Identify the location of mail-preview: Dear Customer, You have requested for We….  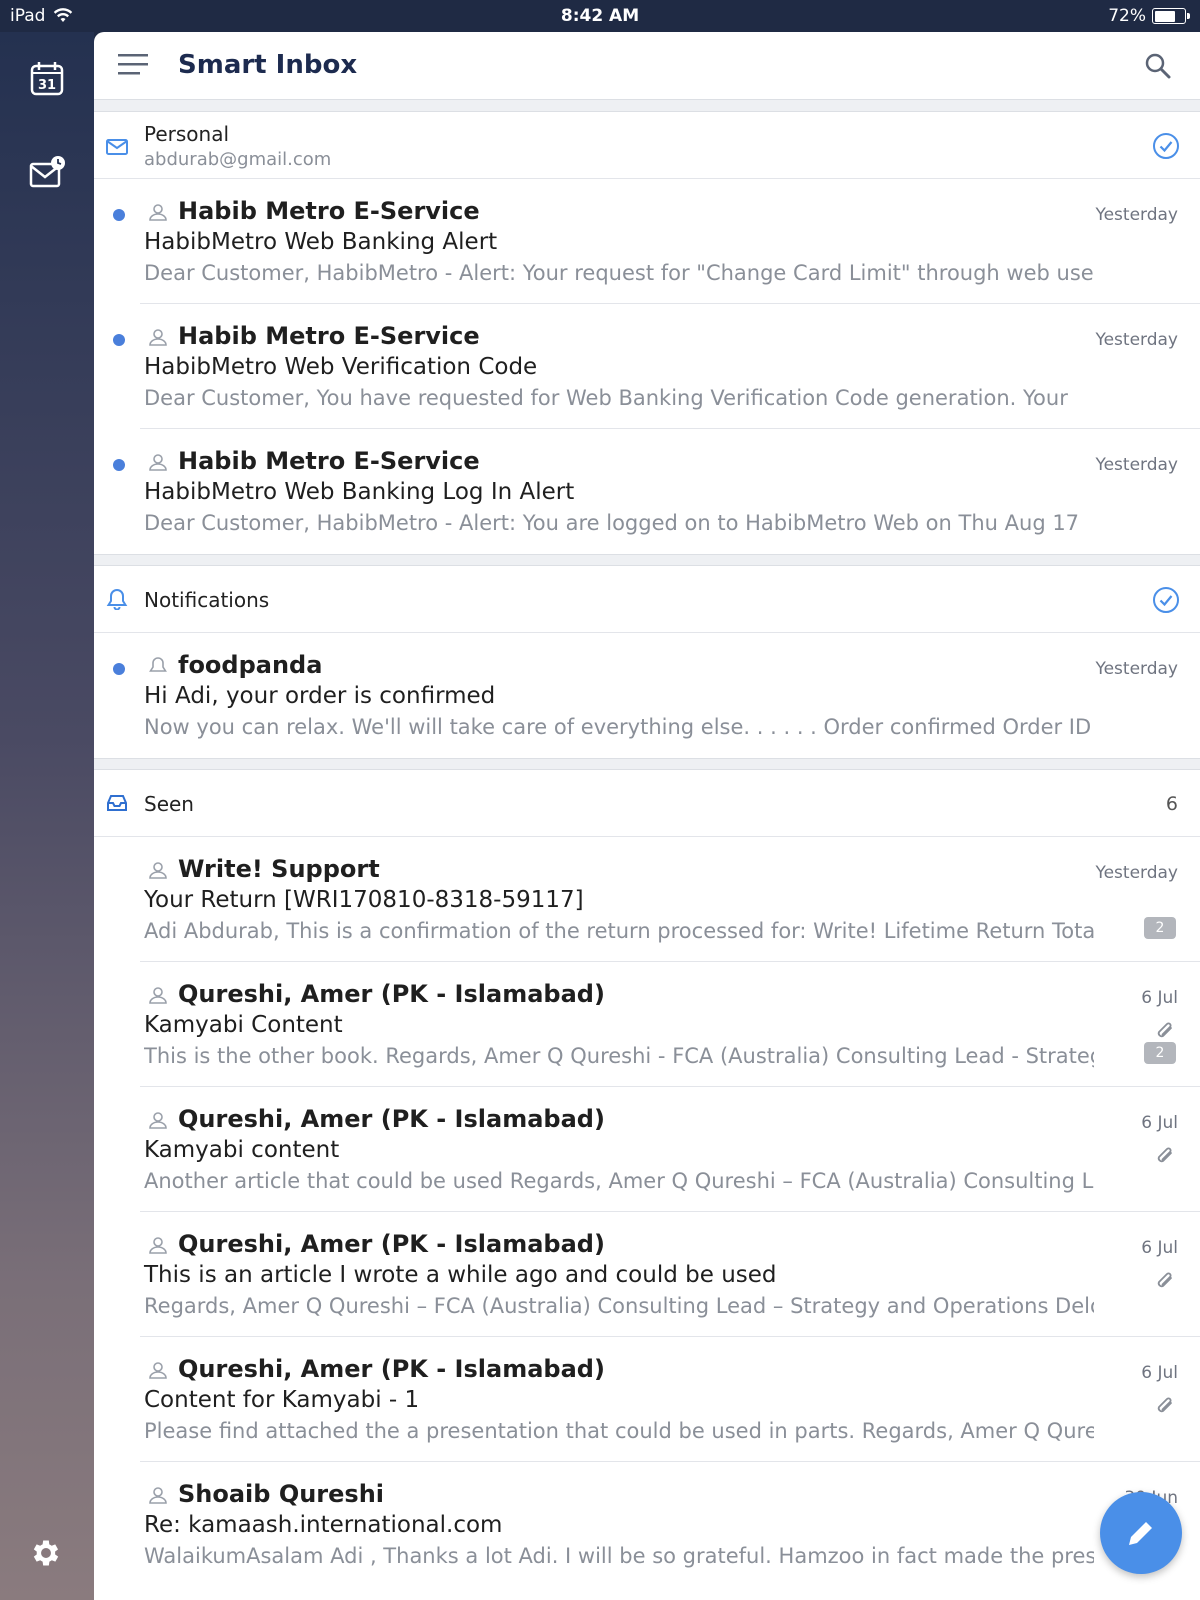
(606, 398).